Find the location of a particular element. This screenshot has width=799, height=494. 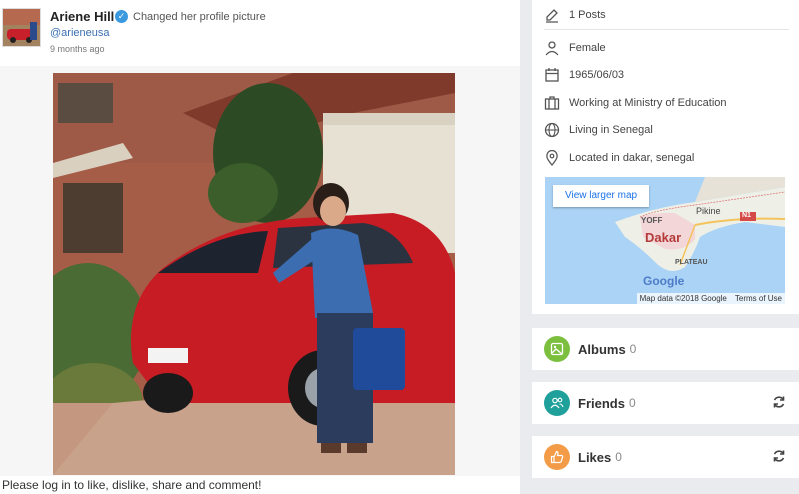

map-label-yoff: YOFF is located at coordinates (652, 220).